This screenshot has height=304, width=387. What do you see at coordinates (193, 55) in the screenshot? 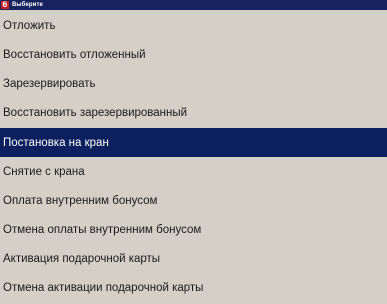
I see `menu-item-restore-postponed: Восстановить отложенный` at bounding box center [193, 55].